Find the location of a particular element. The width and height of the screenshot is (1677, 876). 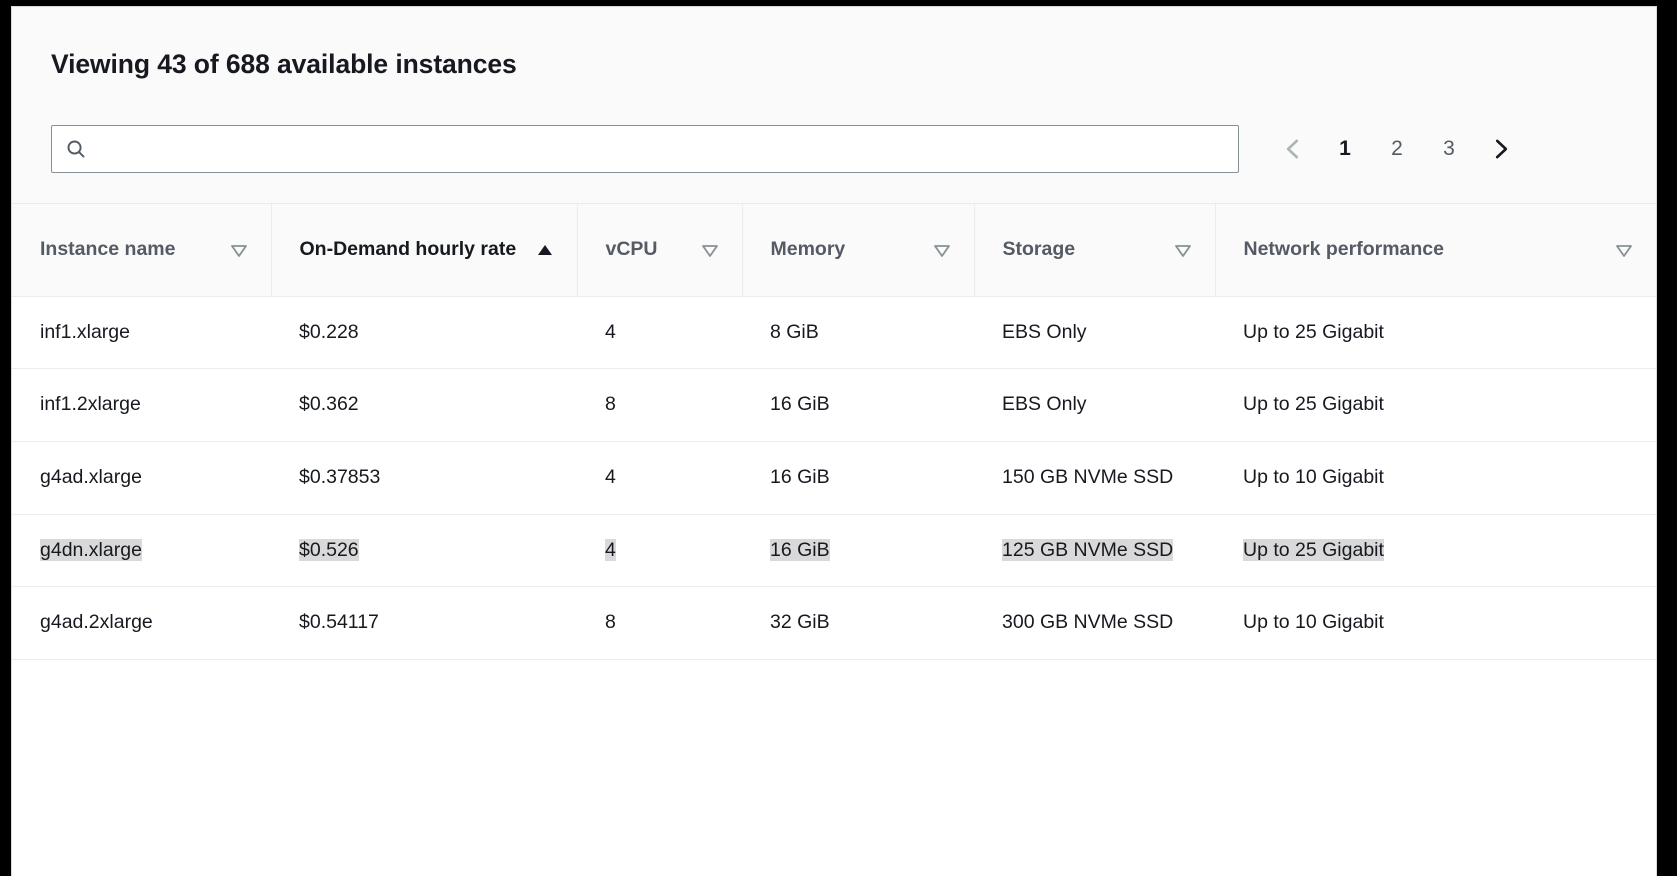

cell-instance-name: g4ad.xlarge is located at coordinates (141, 478).